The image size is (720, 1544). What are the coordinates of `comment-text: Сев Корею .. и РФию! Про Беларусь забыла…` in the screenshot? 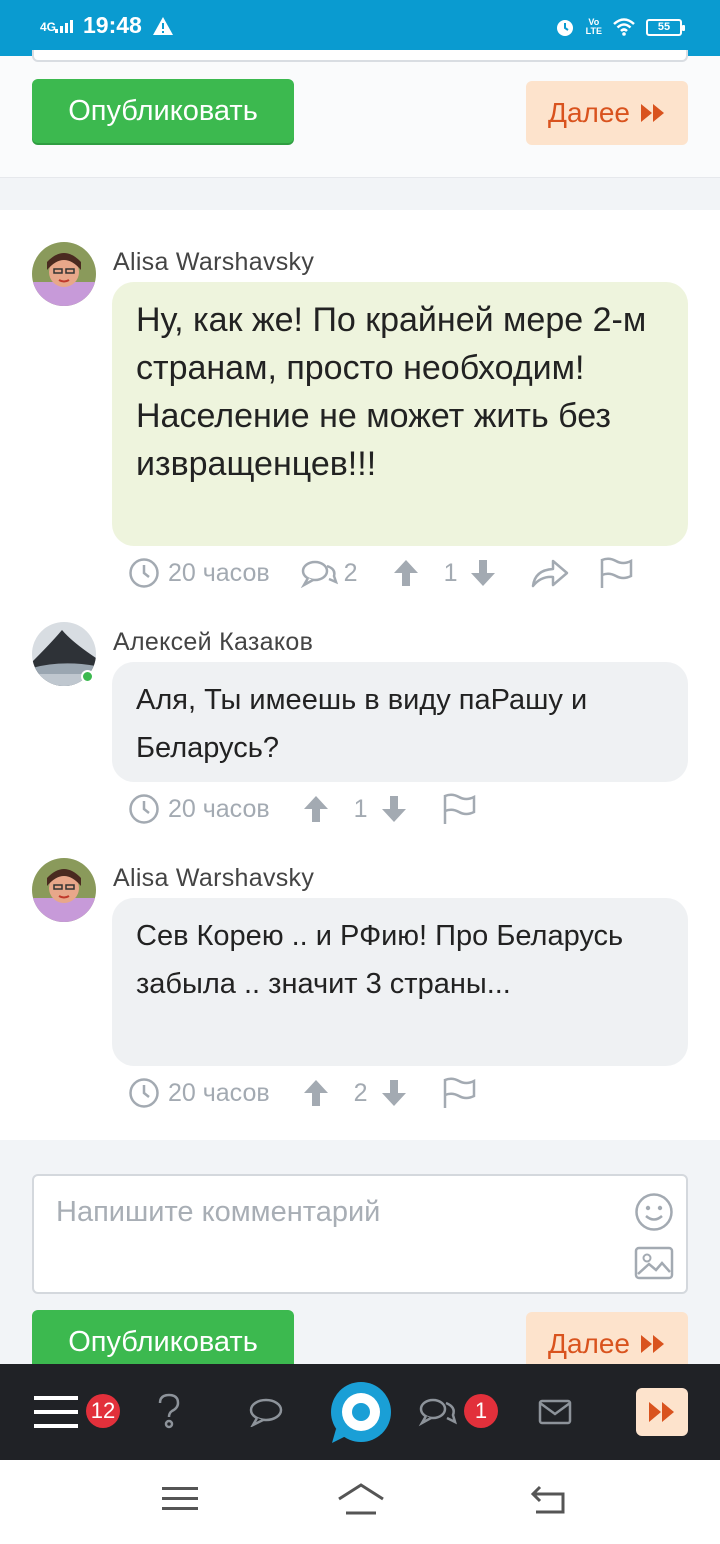 It's located at (400, 982).